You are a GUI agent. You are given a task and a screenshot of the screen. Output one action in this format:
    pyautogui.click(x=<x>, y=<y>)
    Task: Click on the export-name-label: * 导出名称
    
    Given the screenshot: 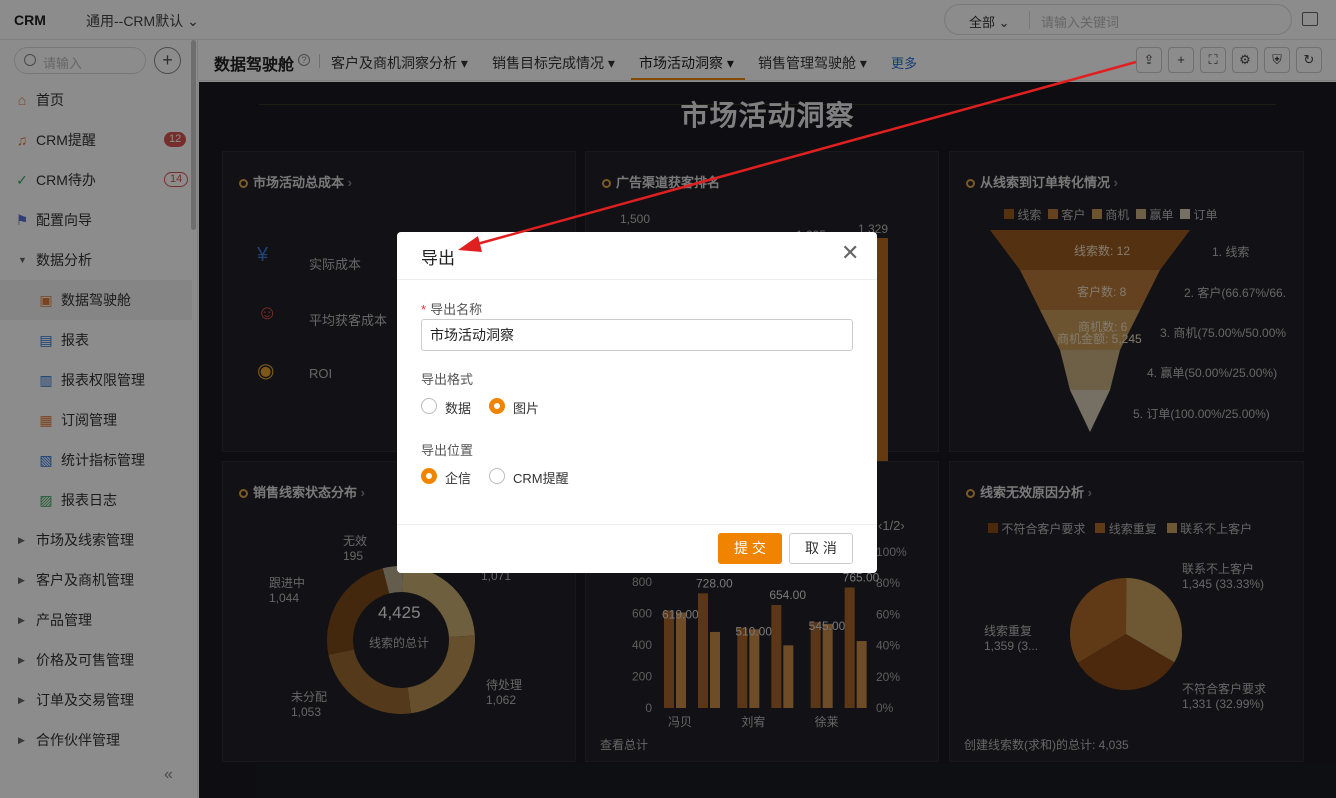 What is the action you would take?
    pyautogui.click(x=451, y=308)
    